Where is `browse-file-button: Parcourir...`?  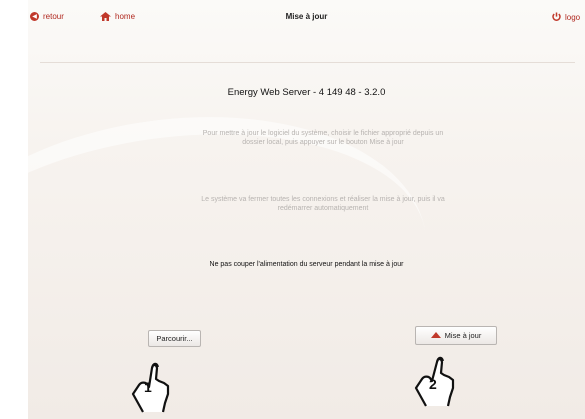
browse-file-button: Parcourir... is located at coordinates (174, 338).